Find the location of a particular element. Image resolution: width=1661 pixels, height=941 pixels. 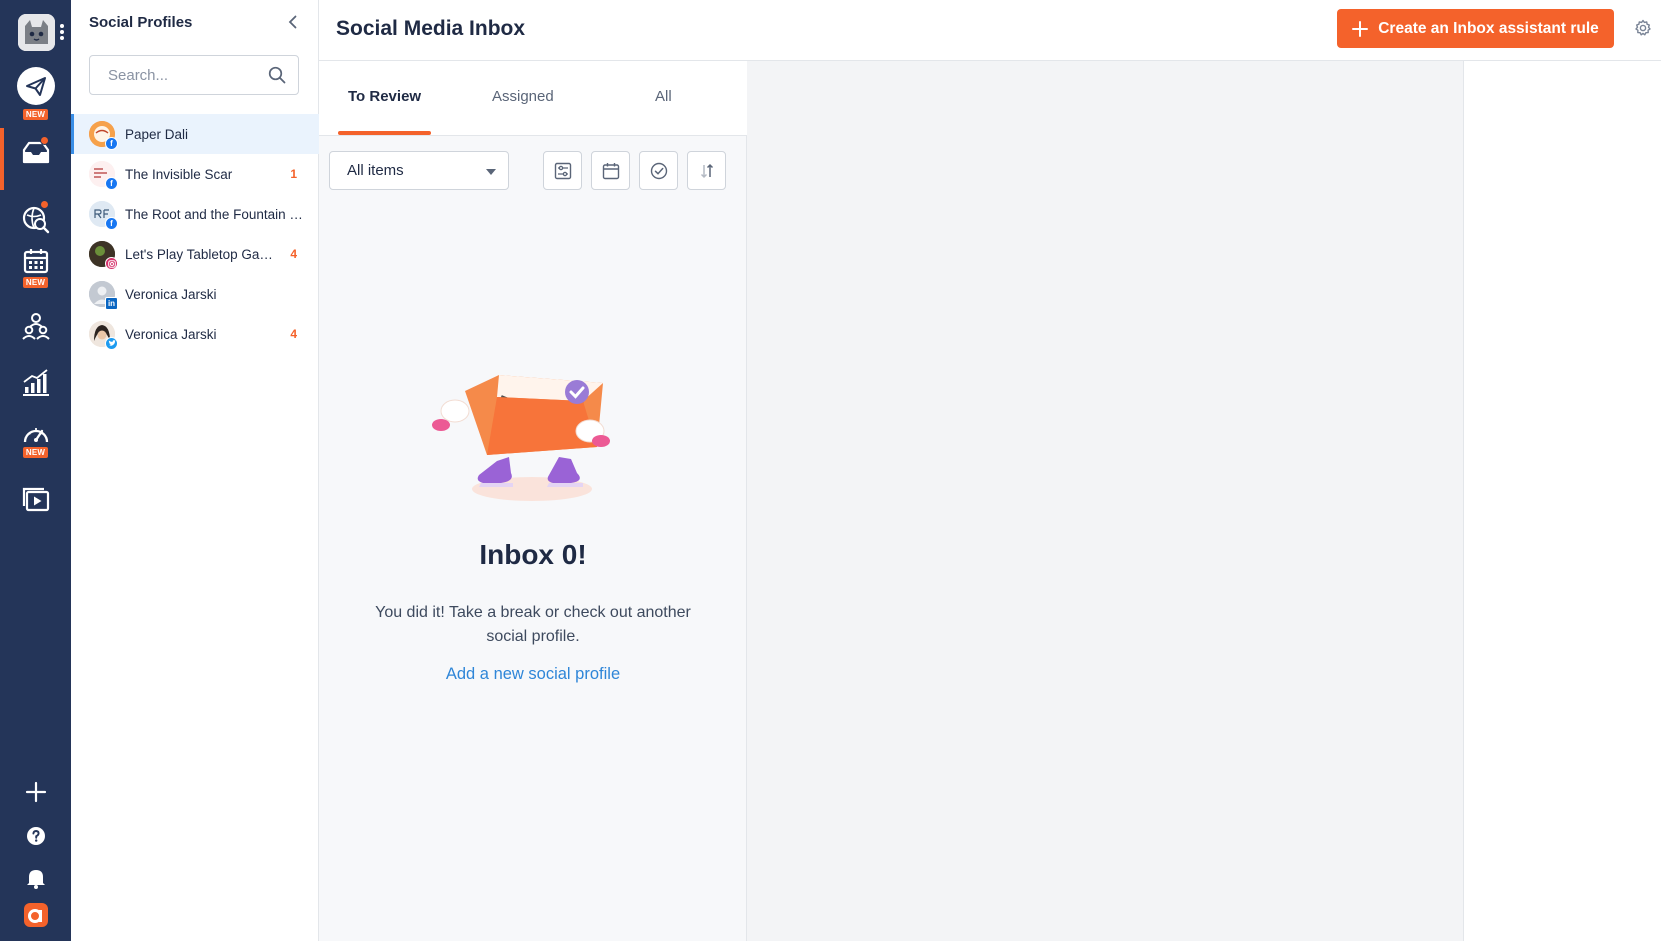

panel-title: Social Profiles is located at coordinates (141, 22).